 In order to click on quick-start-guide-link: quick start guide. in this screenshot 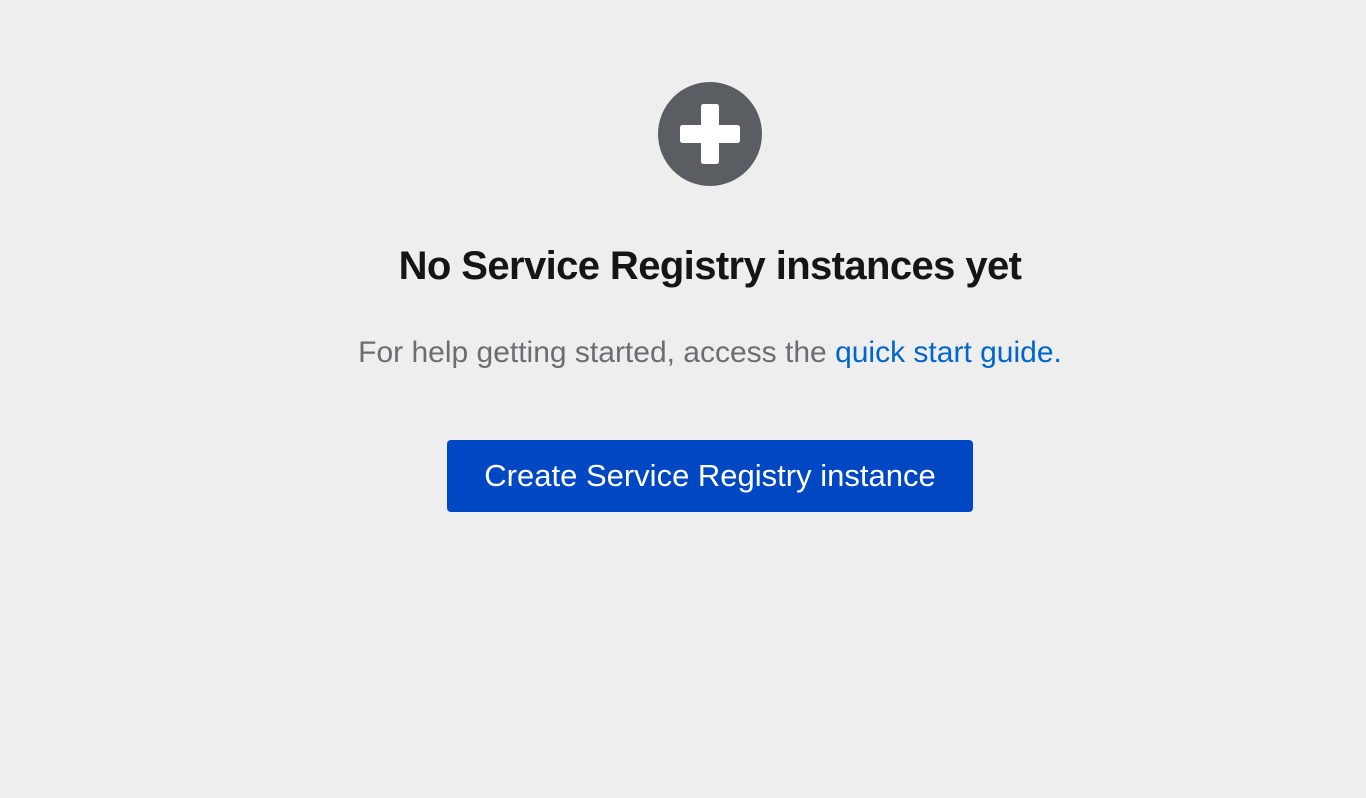, I will do `click(948, 352)`.